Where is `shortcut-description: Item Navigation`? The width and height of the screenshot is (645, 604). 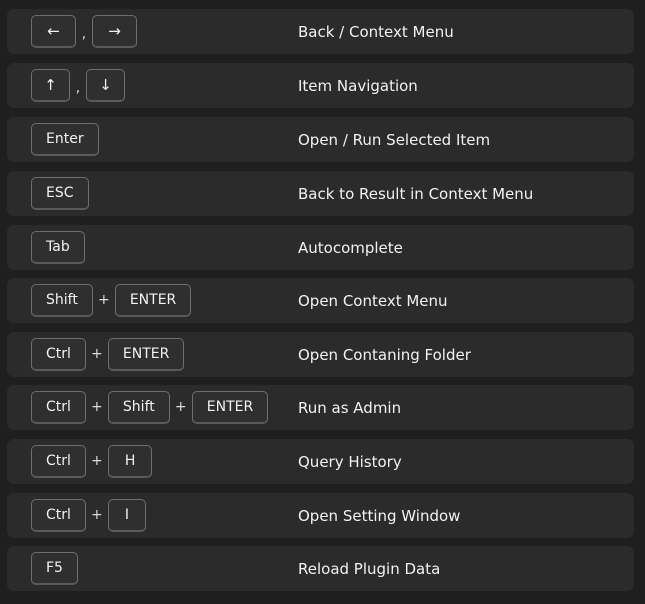 shortcut-description: Item Navigation is located at coordinates (358, 85).